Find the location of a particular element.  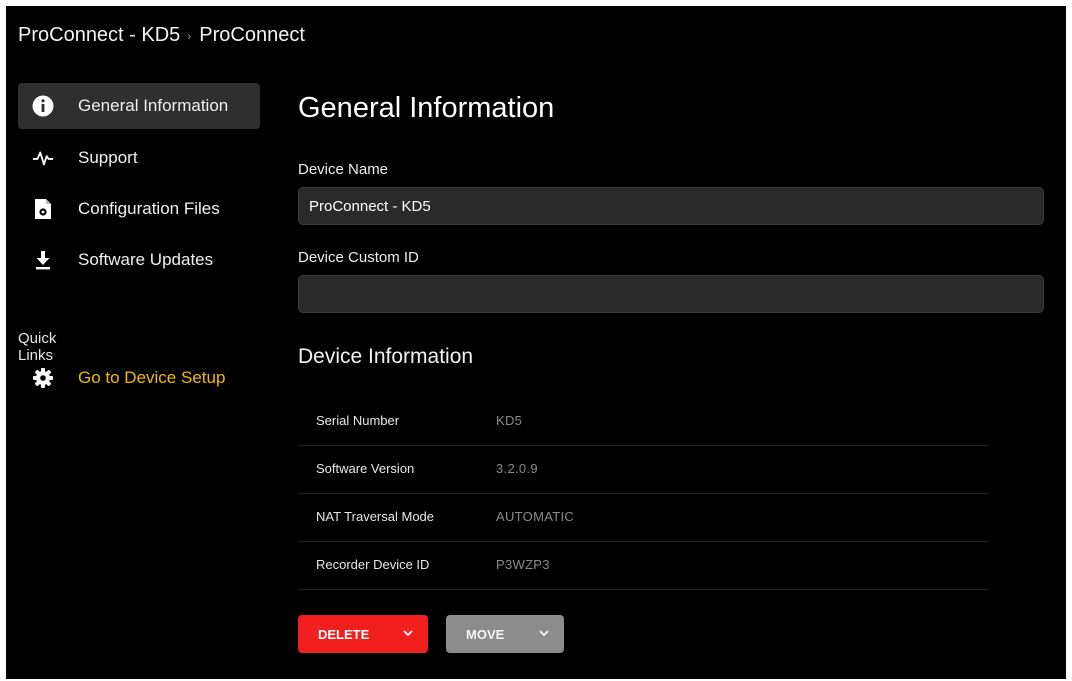

device-information-heading: Device Information is located at coordinates (386, 356).